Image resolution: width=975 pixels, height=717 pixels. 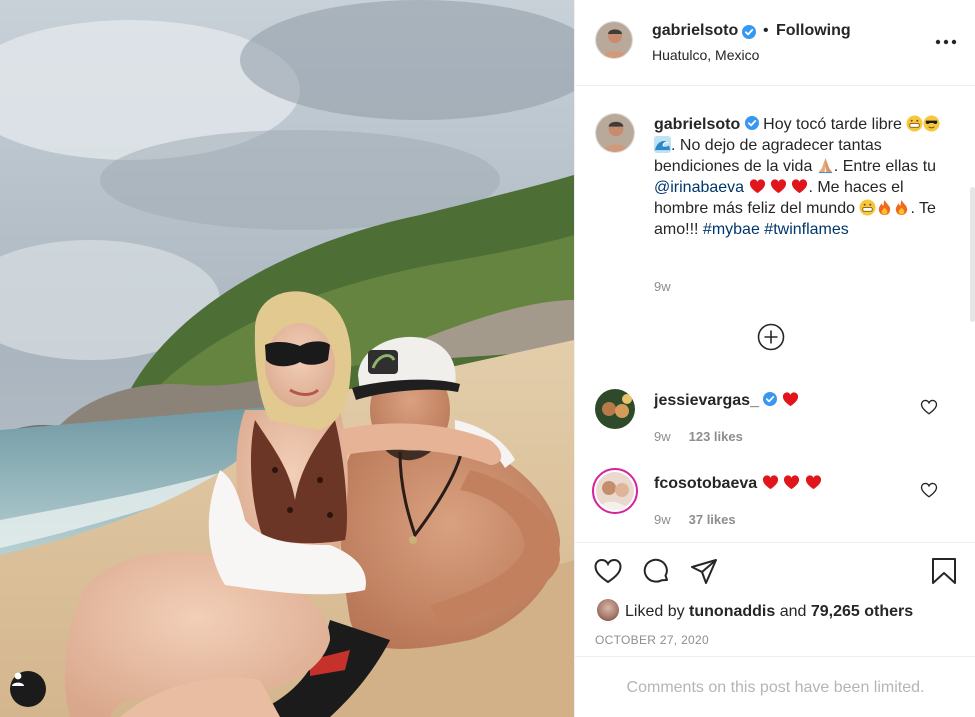 I want to click on post-header: gabrielsoto • Following Huatulco, Mexico, so click(x=775, y=43).